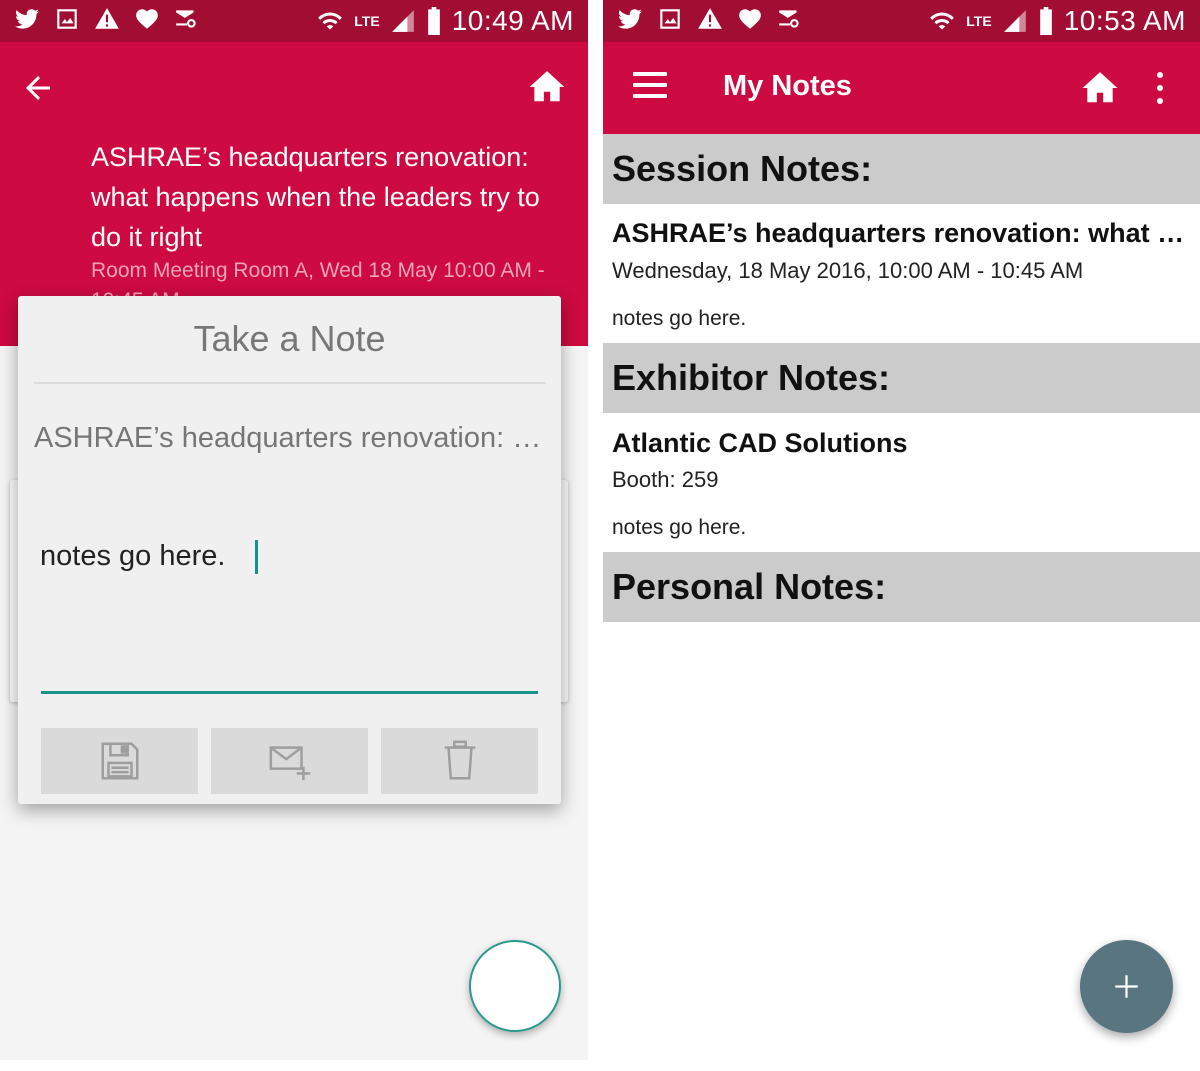 Image resolution: width=1200 pixels, height=1071 pixels. I want to click on back-arrow-icon, so click(38, 88).